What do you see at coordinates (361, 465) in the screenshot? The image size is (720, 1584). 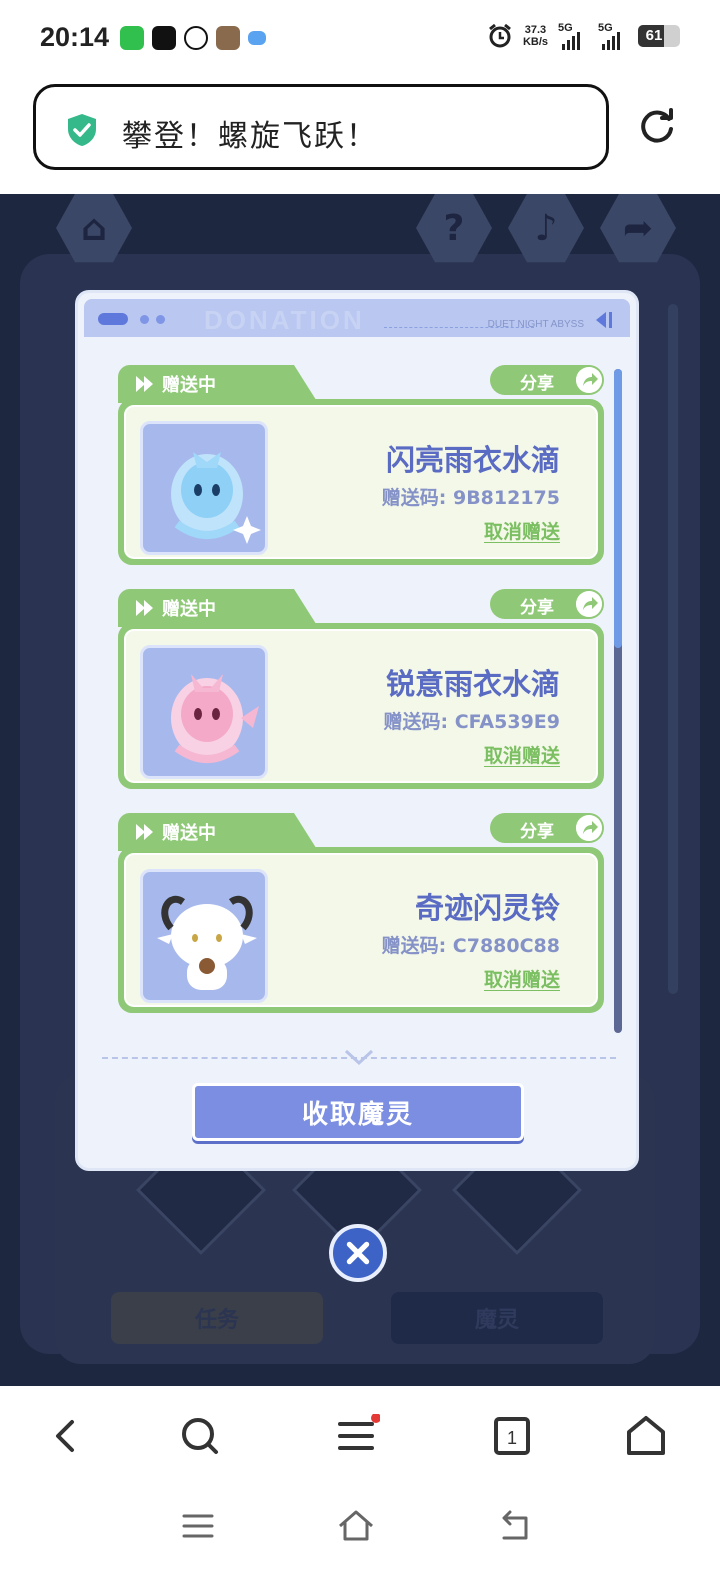 I see `gift-card: 赠送中 分享 闪亮雨衣水滴 赠送码: 9B812175 取消赠送` at bounding box center [361, 465].